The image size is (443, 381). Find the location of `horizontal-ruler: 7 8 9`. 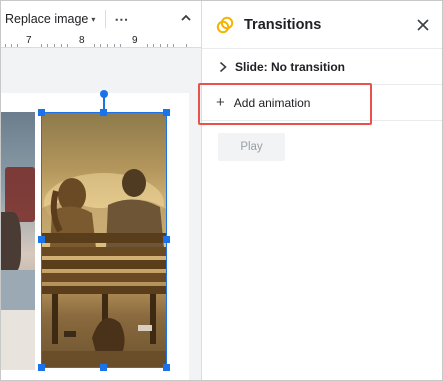

horizontal-ruler: 7 8 9 is located at coordinates (101, 41).